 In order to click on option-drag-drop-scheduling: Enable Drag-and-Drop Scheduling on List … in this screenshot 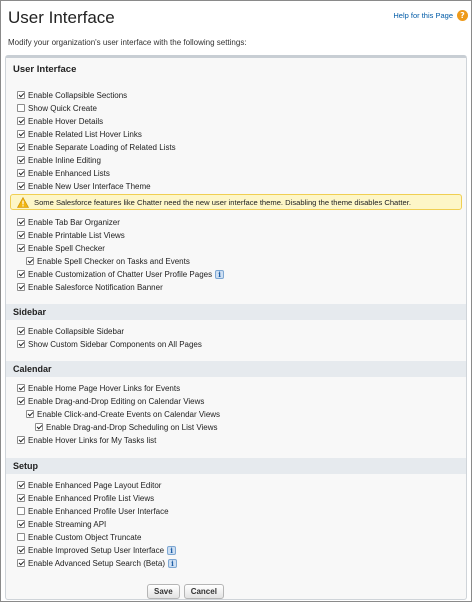, I will do `click(126, 427)`.